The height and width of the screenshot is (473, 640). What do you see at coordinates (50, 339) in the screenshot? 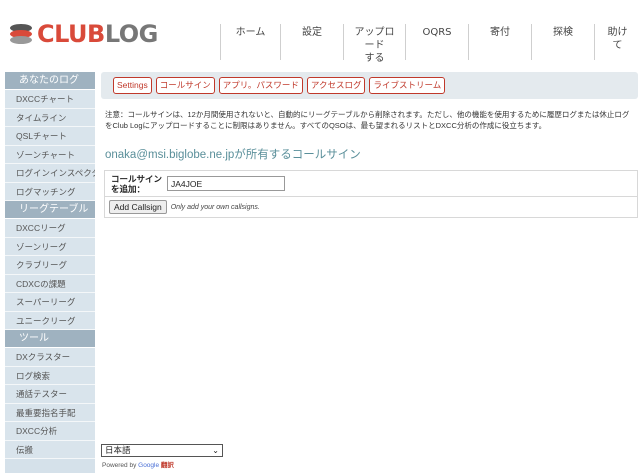
I see `sidebar-heading-tools: ツール` at bounding box center [50, 339].